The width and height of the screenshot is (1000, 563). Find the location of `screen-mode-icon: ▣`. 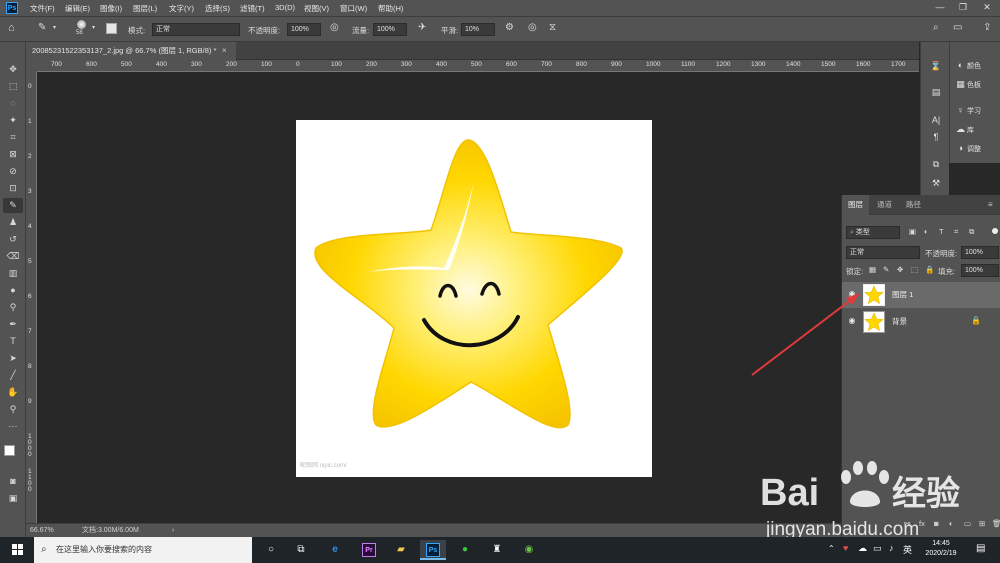

screen-mode-icon: ▣ is located at coordinates (13, 498).